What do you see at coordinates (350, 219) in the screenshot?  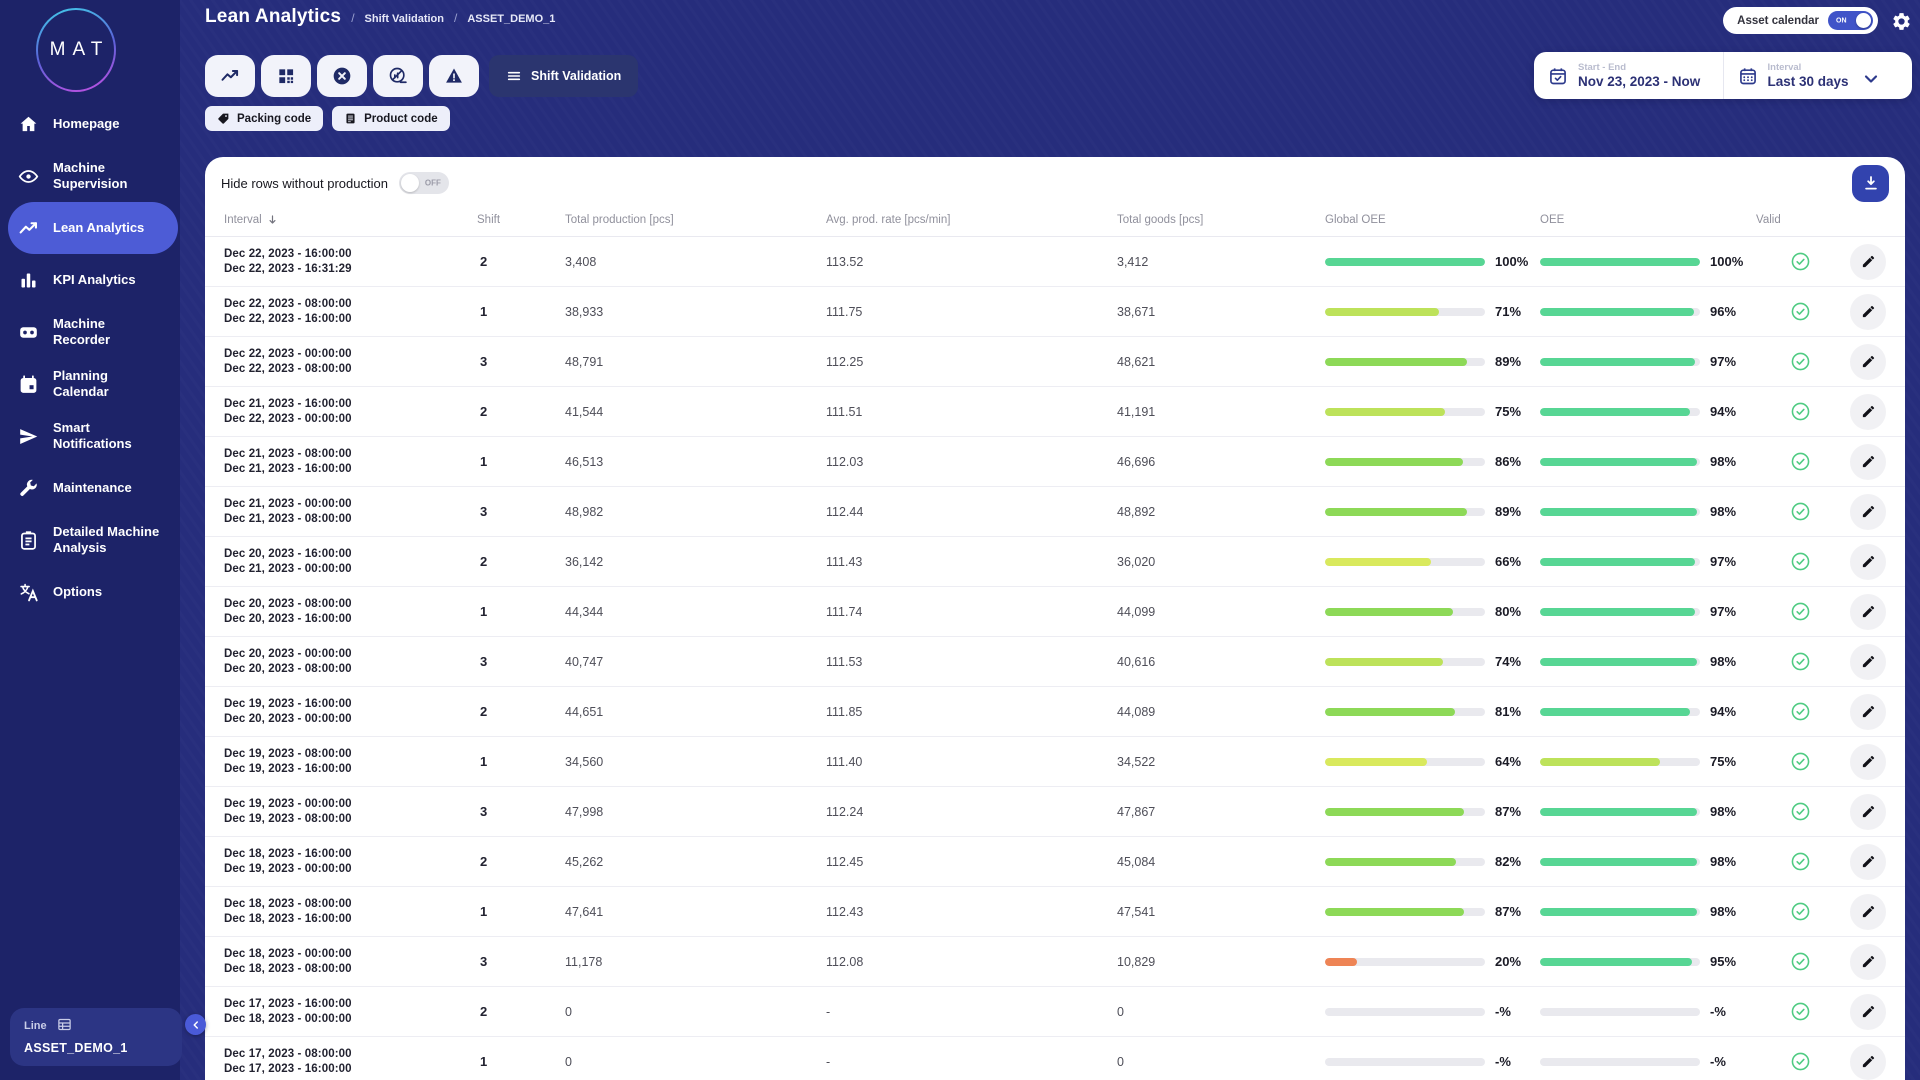 I see `column-header-interval: Interval` at bounding box center [350, 219].